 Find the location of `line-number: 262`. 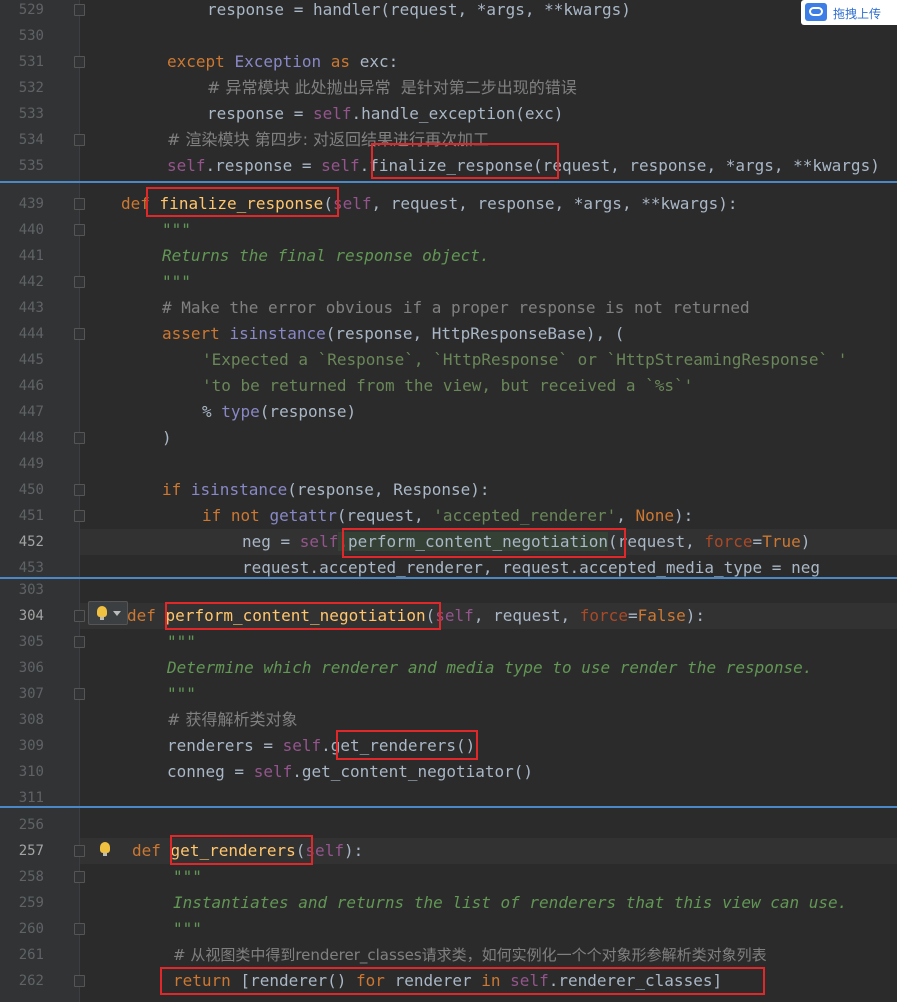

line-number: 262 is located at coordinates (31, 981).